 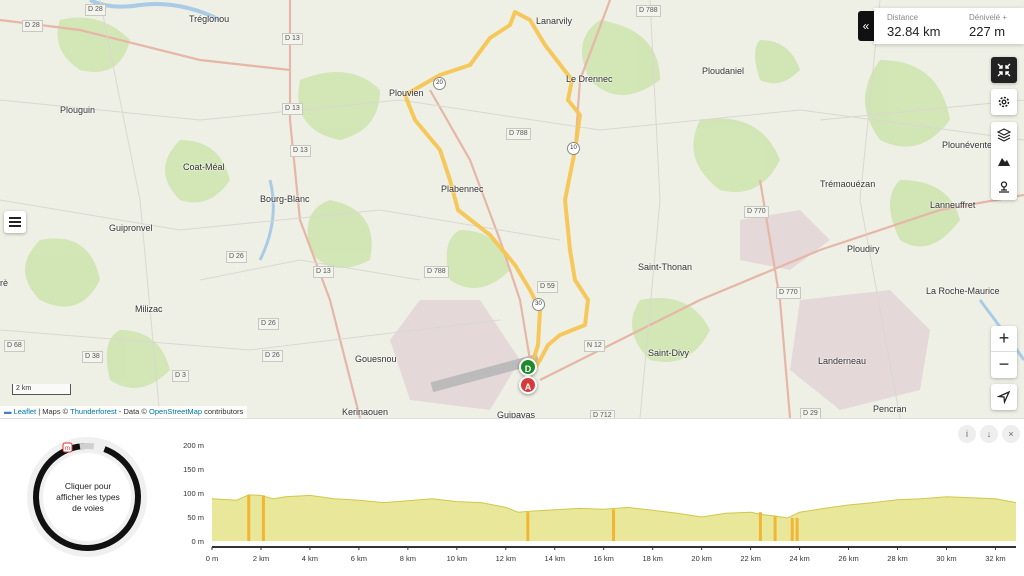 I want to click on download-icon: ↓, so click(x=989, y=434).